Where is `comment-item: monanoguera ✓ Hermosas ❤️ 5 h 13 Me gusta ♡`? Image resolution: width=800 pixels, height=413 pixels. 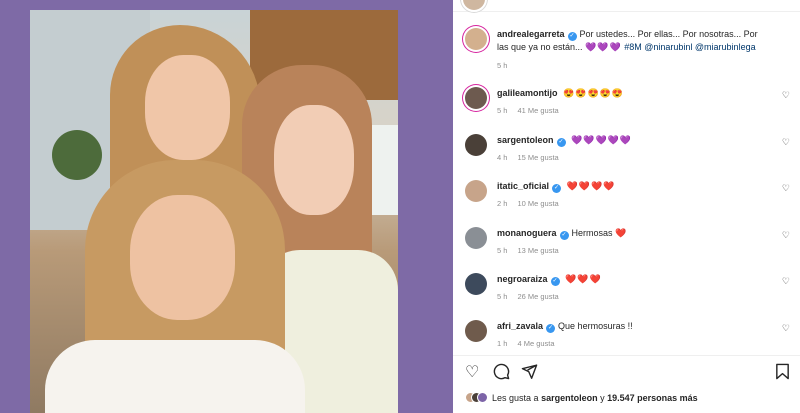 comment-item: monanoguera ✓ Hermosas ❤️ 5 h 13 Me gusta ♡ is located at coordinates (627, 243).